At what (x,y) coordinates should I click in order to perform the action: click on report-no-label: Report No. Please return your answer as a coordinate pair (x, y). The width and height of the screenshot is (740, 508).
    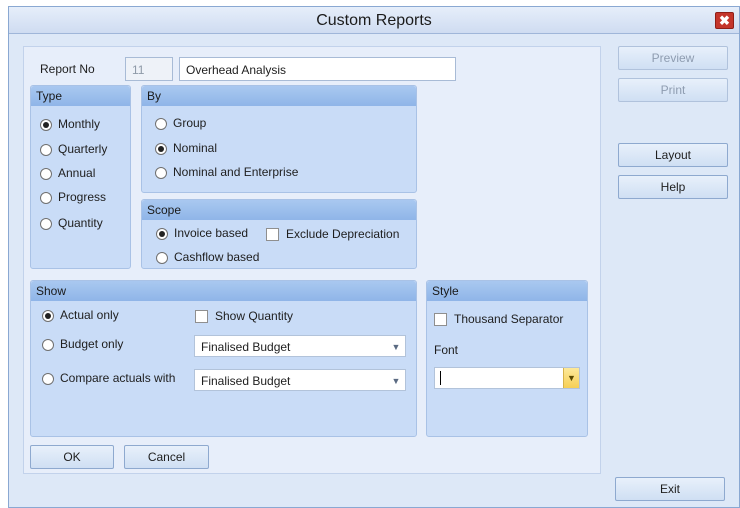
    Looking at the image, I should click on (67, 69).